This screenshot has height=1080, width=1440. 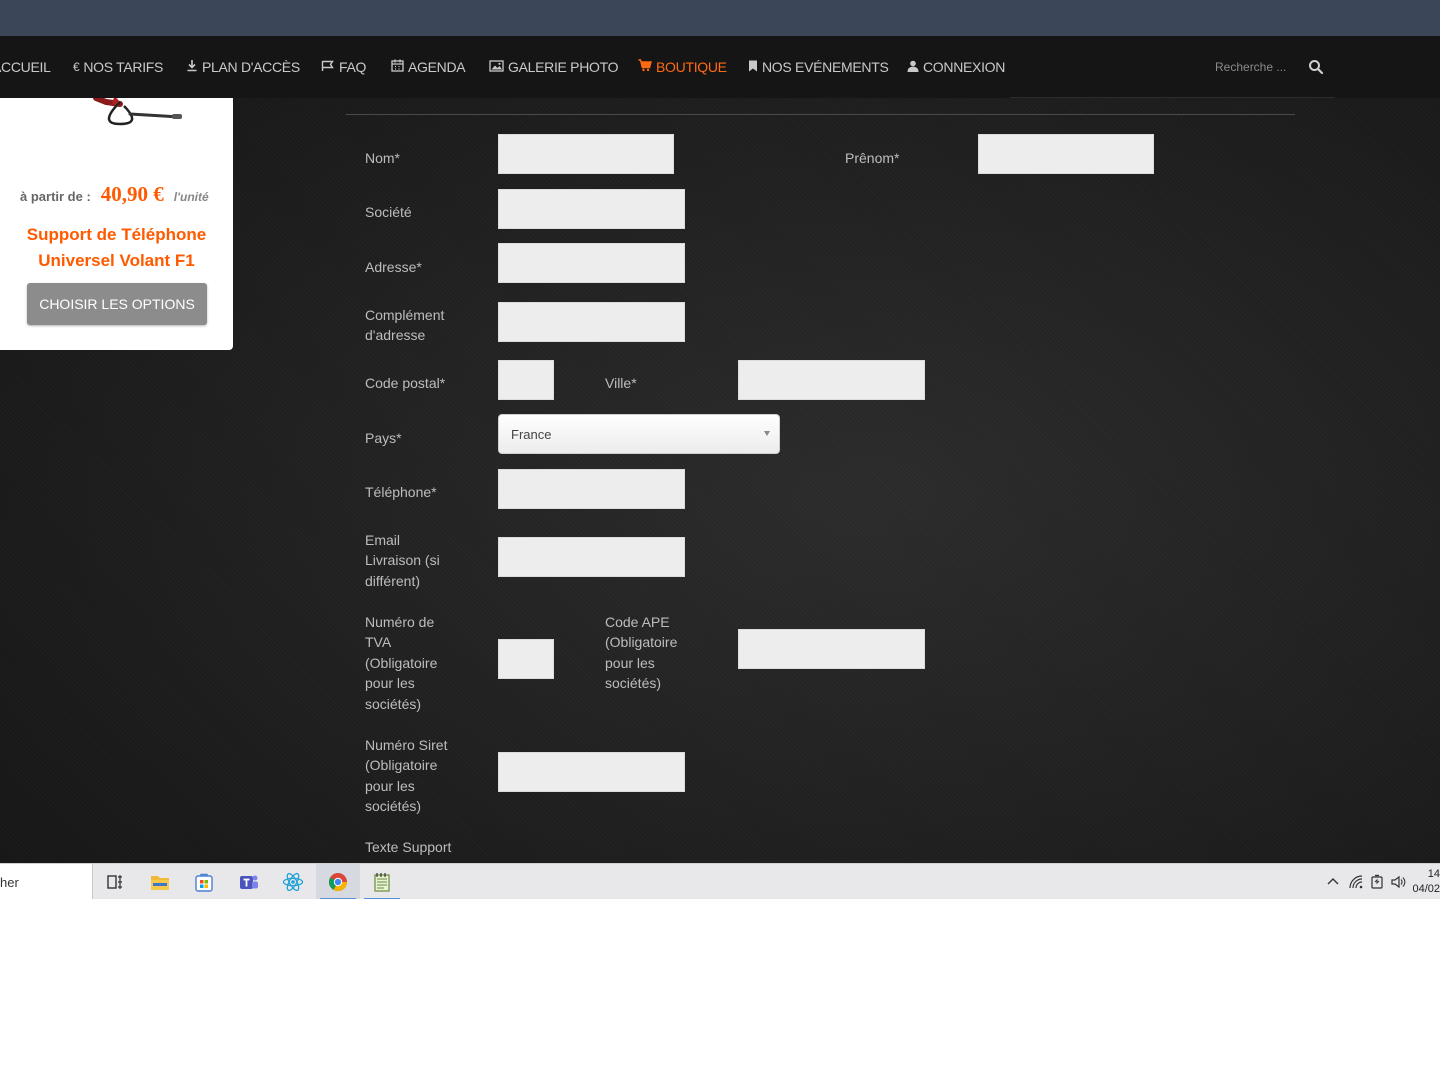 What do you see at coordinates (563, 67) in the screenshot?
I see `nav-item-label: GALERIE PHOTO` at bounding box center [563, 67].